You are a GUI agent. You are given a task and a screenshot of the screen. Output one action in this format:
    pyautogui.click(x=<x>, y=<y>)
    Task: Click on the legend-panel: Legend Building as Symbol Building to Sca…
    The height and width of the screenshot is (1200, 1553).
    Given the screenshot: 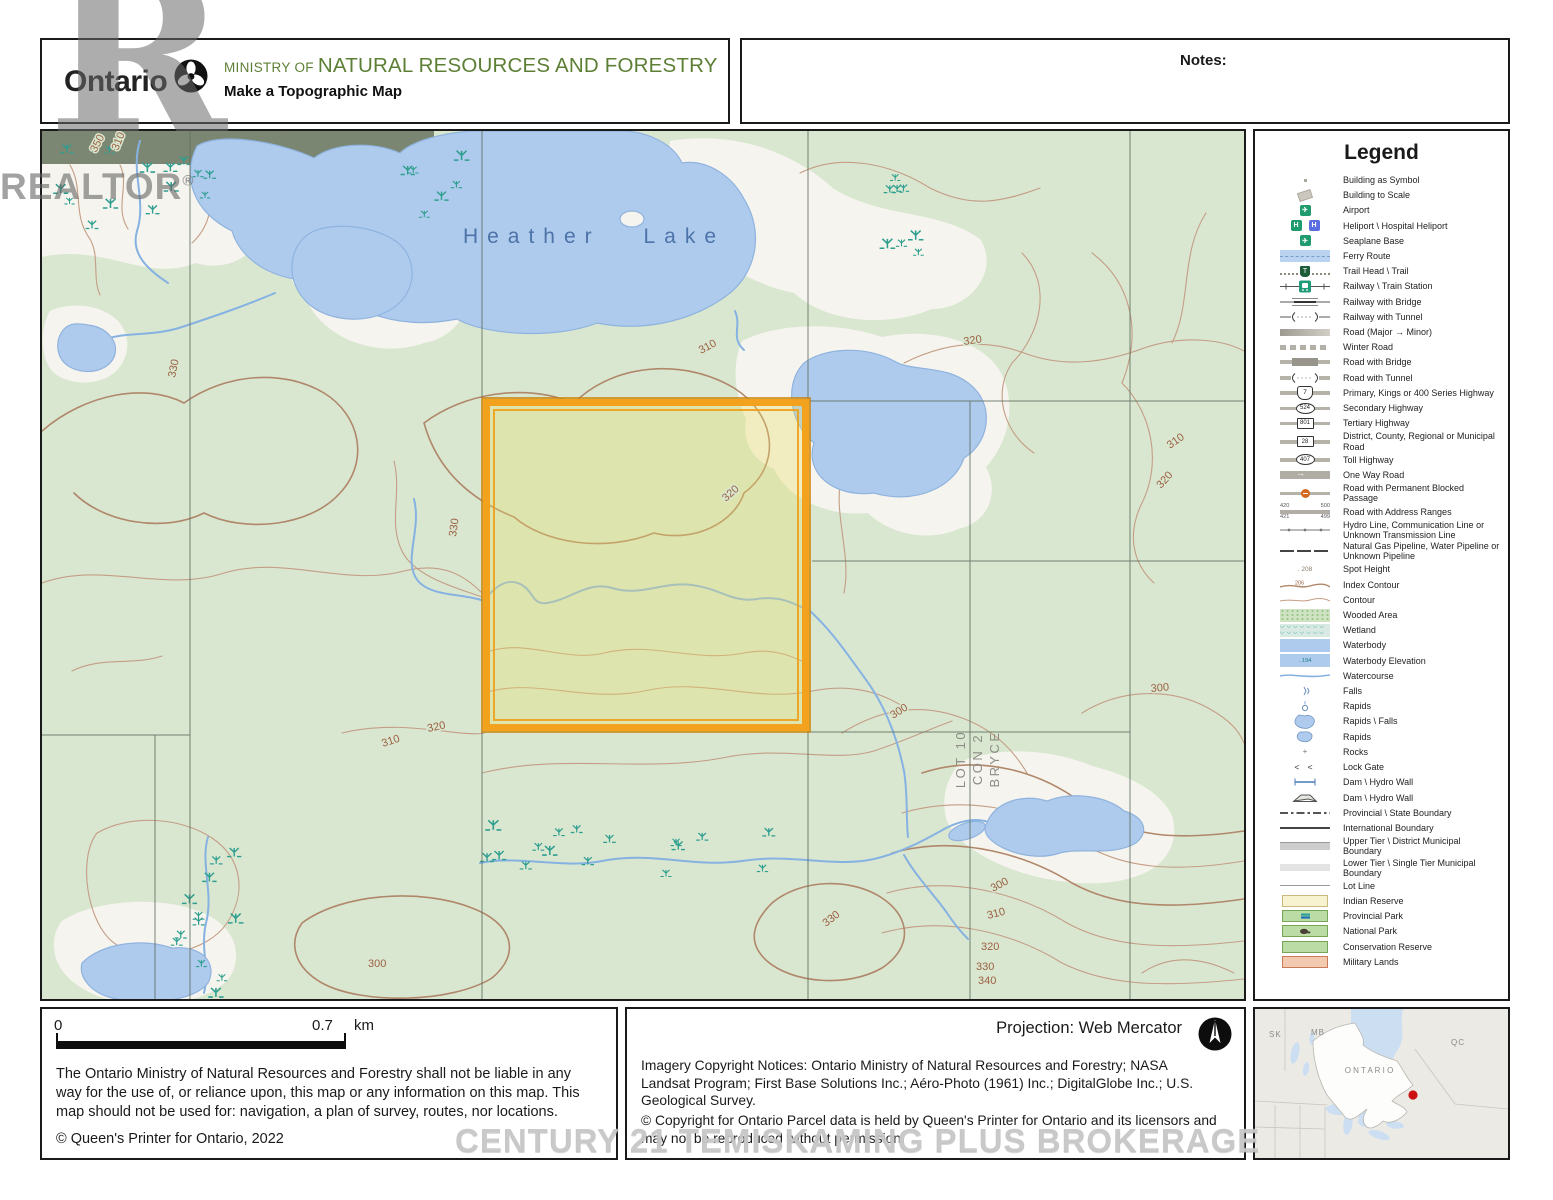 What is the action you would take?
    pyautogui.click(x=1381, y=565)
    